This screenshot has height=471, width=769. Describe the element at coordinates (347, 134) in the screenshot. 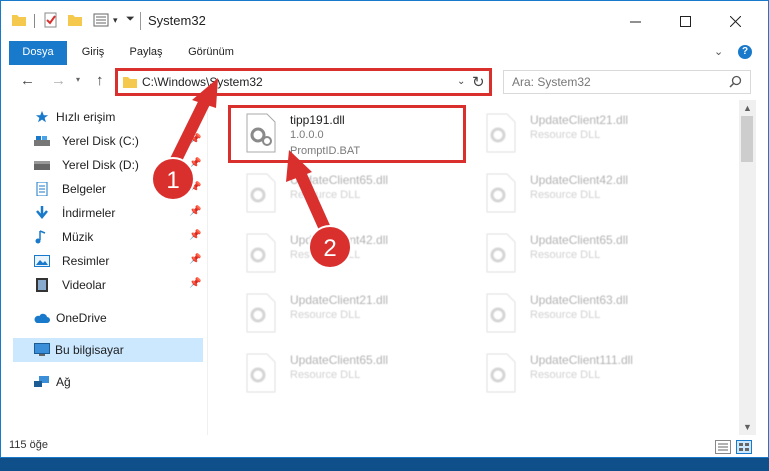

I see `file-highlight` at that location.